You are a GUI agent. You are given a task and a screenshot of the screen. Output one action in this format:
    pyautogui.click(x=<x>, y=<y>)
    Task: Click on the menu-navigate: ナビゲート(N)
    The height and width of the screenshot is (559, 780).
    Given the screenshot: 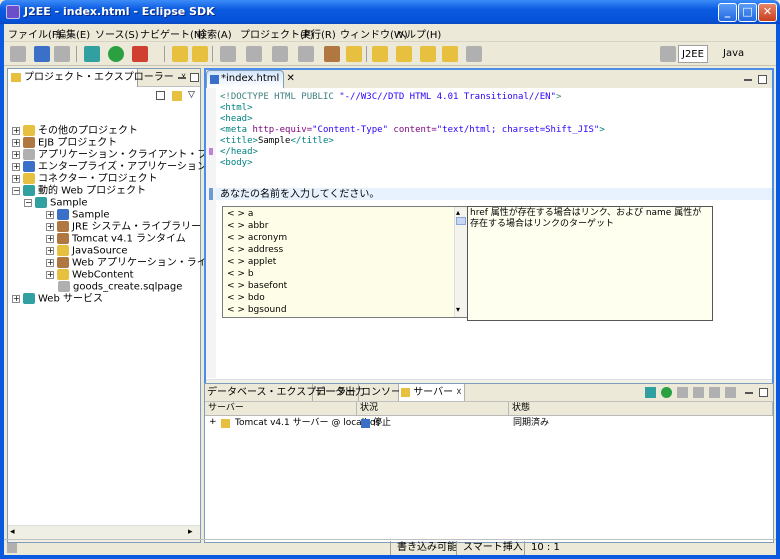 What is the action you would take?
    pyautogui.click(x=172, y=33)
    